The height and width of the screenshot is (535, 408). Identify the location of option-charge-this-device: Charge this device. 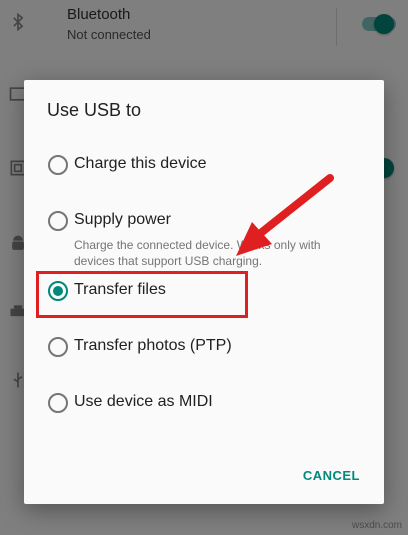
(208, 165).